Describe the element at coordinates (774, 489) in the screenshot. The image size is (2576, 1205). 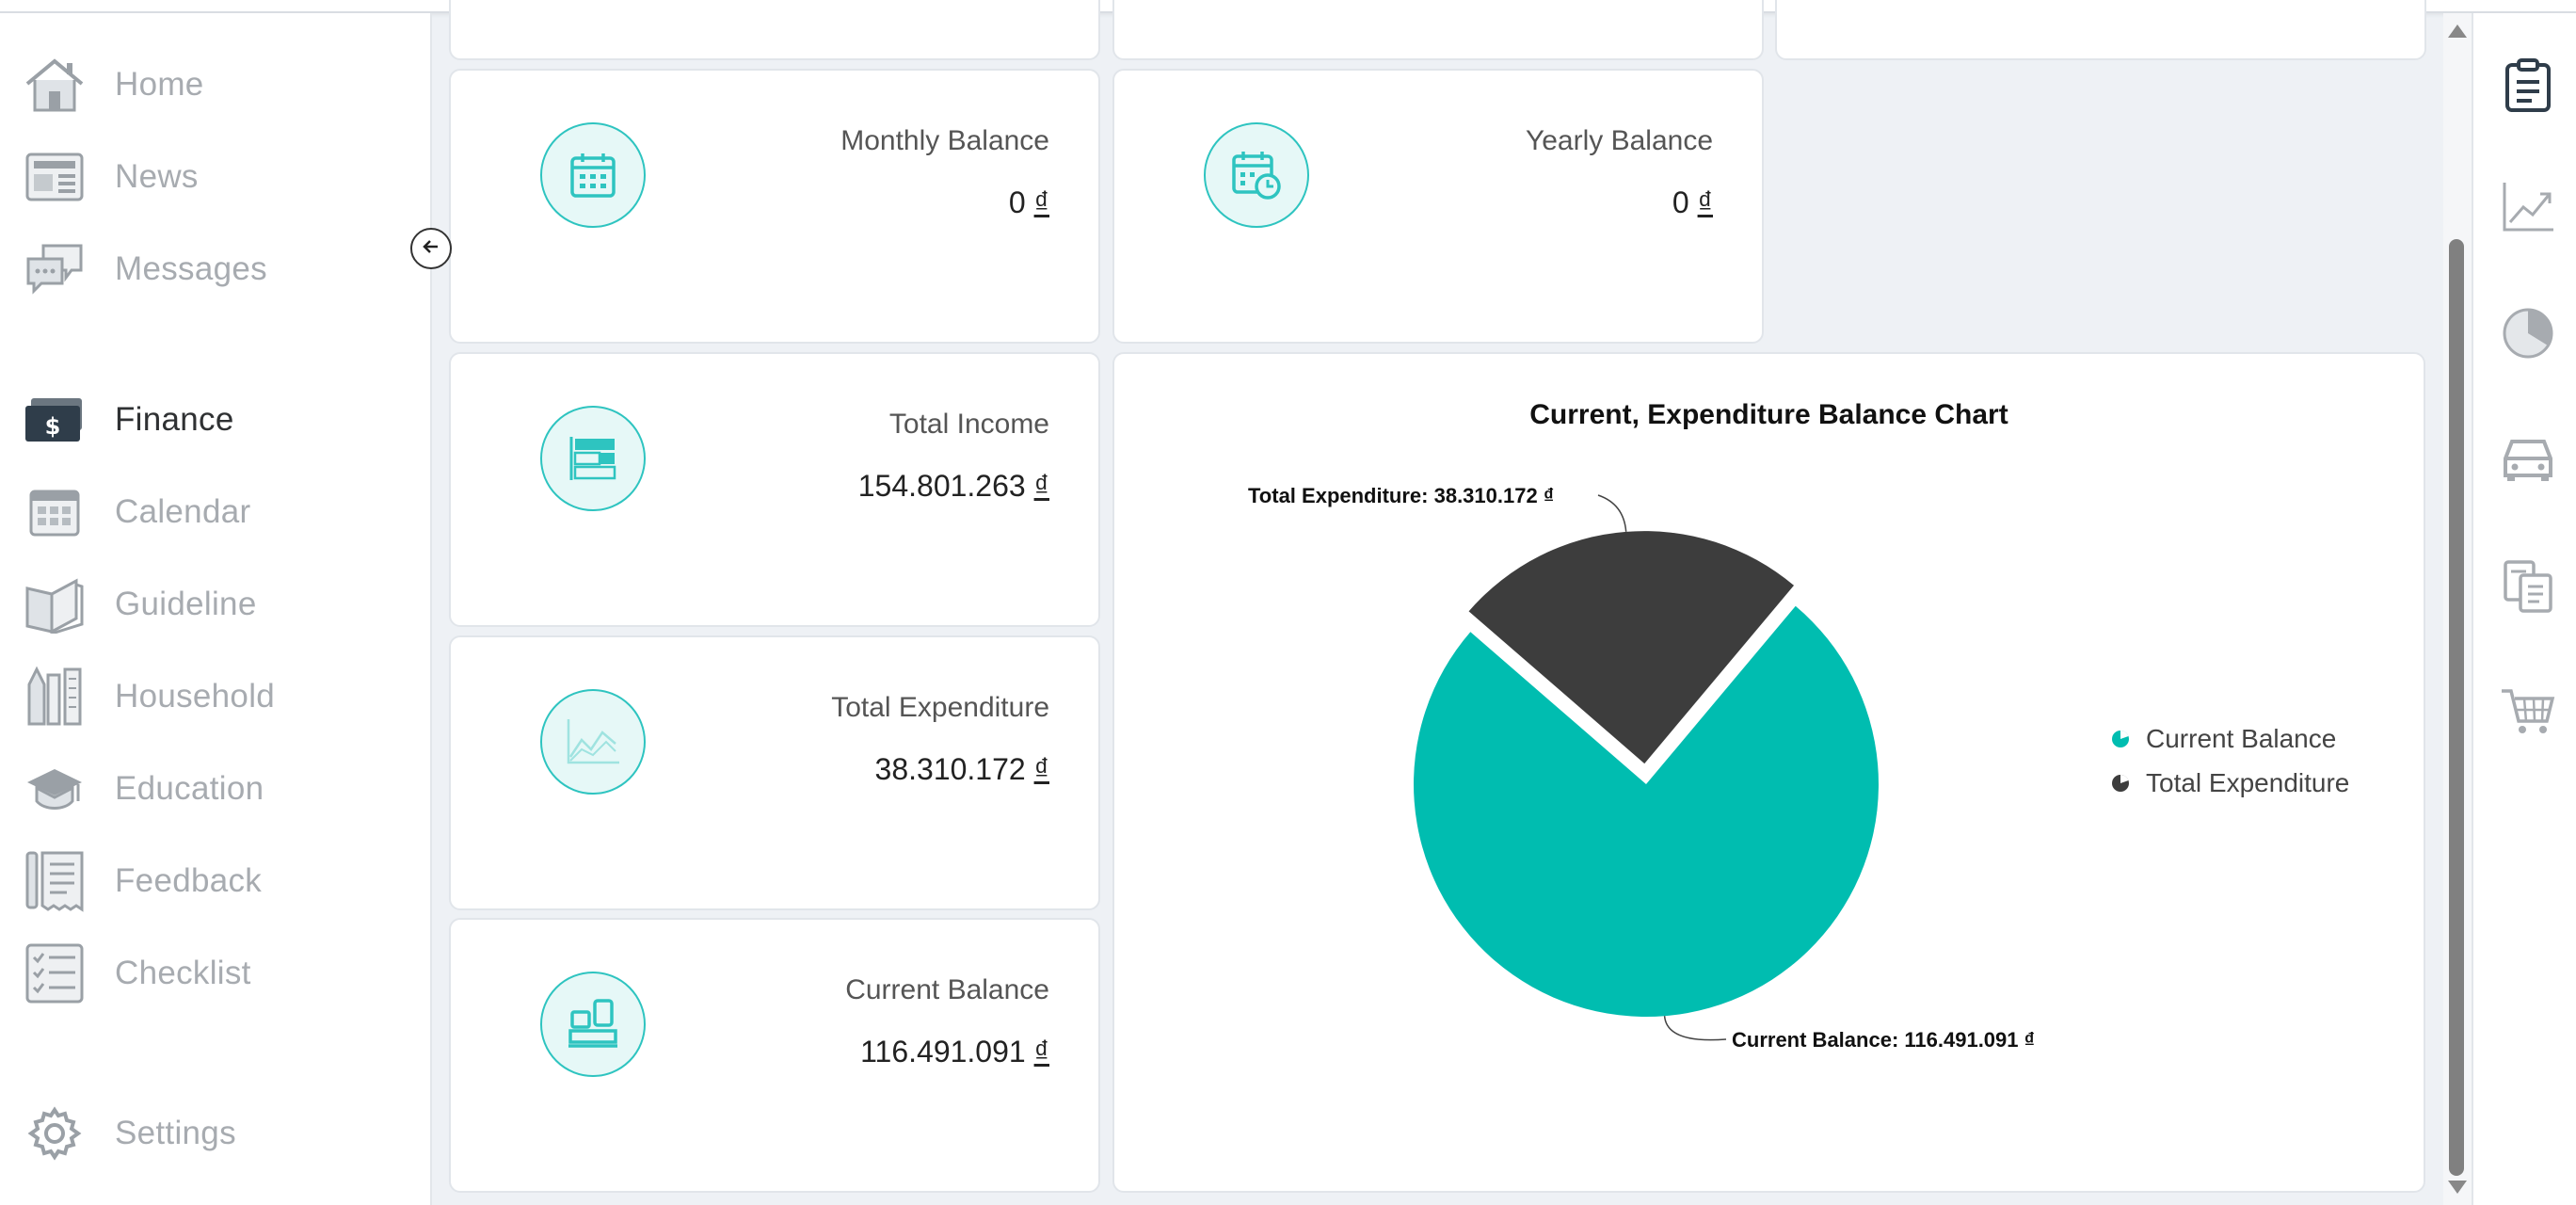
I see `total-income-card: Total Income 154.801.263 ₫` at that location.